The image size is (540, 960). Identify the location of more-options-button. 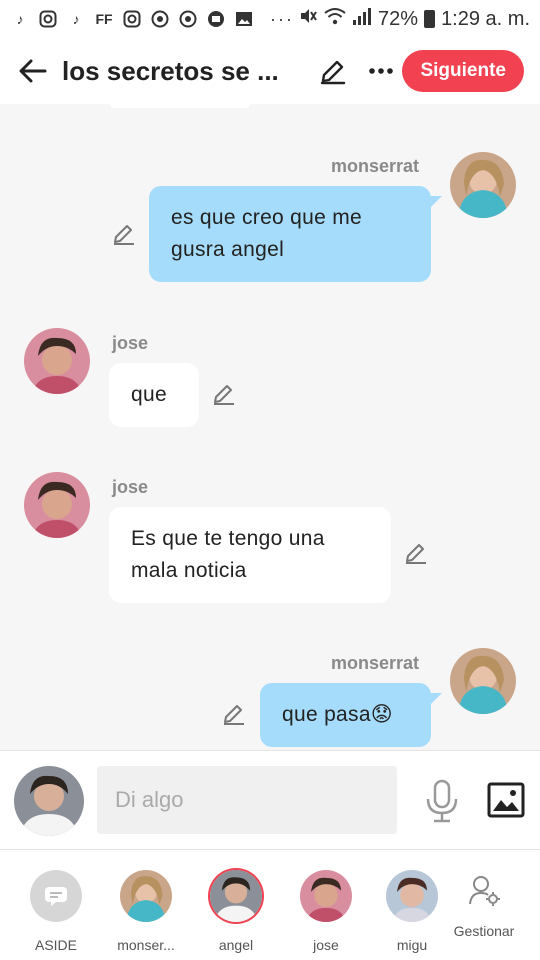
(381, 71).